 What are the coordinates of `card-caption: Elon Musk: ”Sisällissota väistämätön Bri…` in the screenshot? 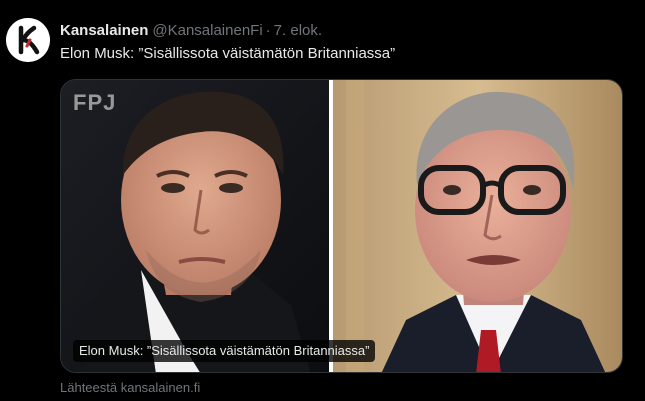 It's located at (224, 351).